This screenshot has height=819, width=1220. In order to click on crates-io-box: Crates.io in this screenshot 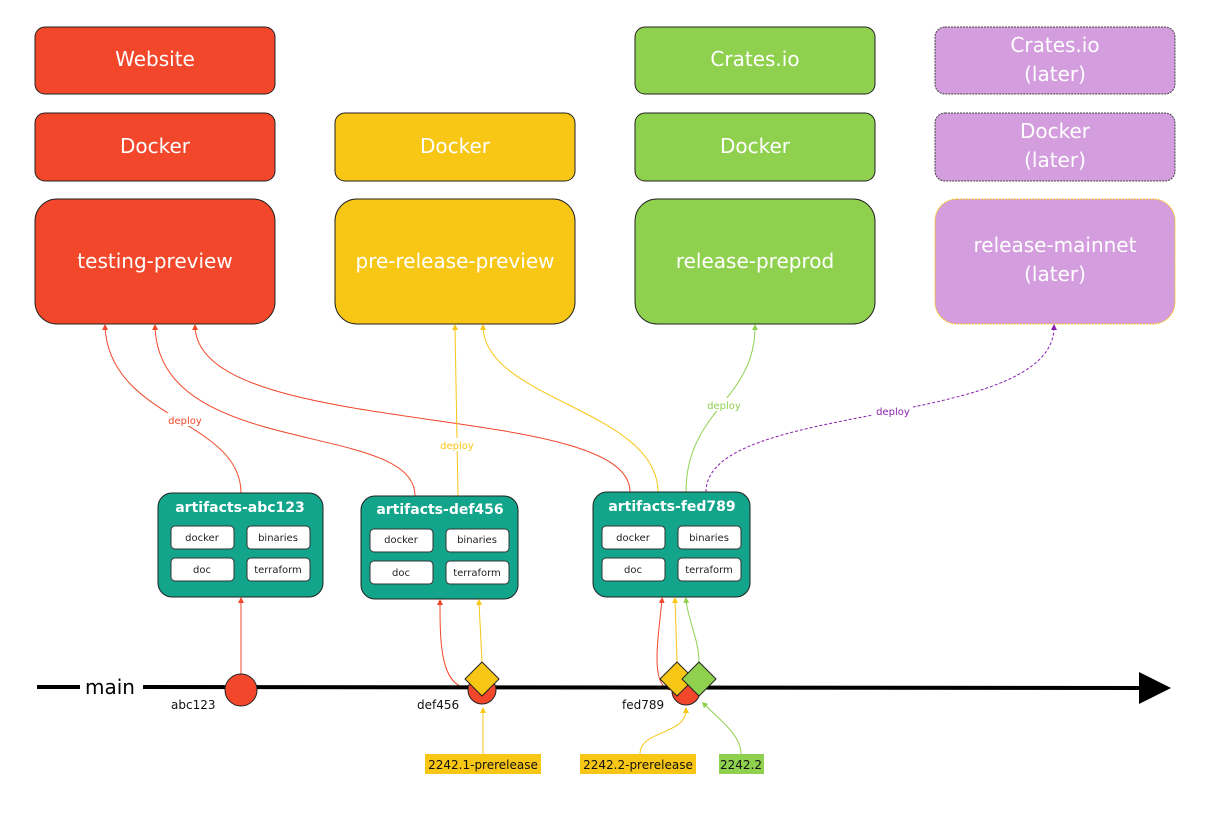, I will do `click(755, 60)`.